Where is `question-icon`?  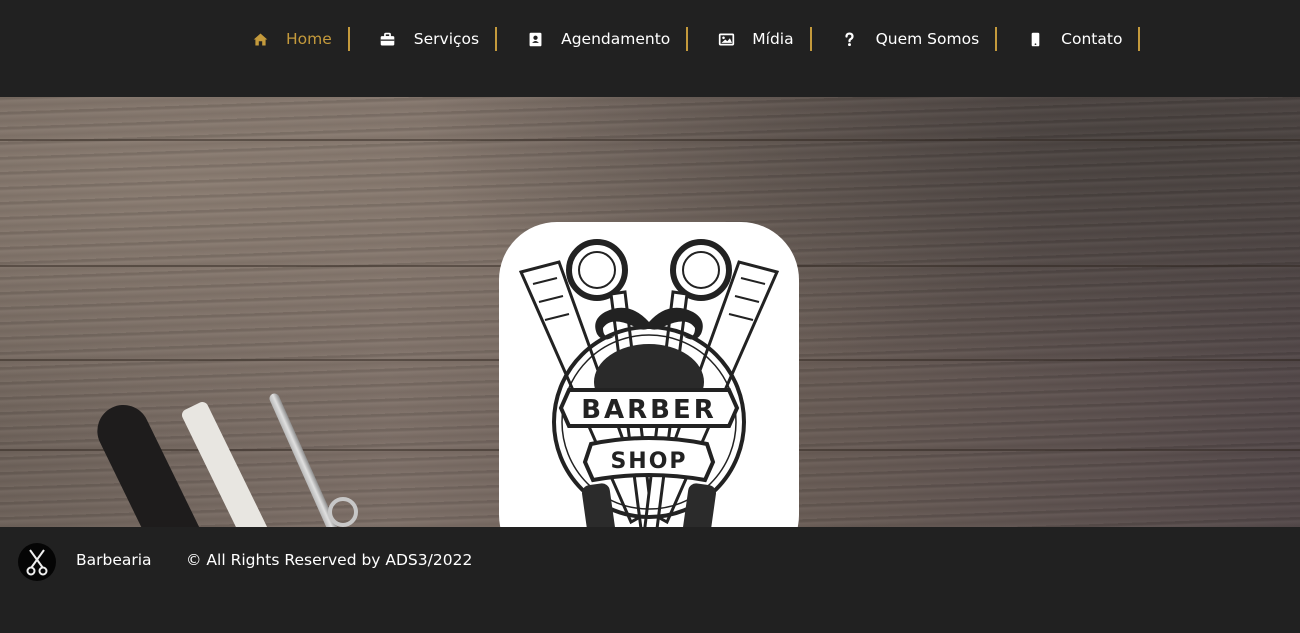
question-icon is located at coordinates (850, 39).